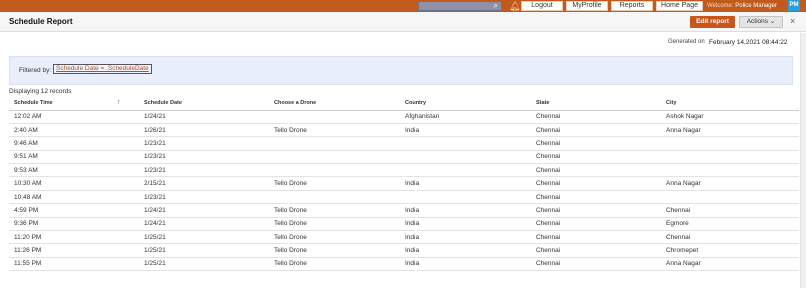 The image size is (806, 288). Describe the element at coordinates (74, 250) in the screenshot. I see `table-cell: 11:26 PM` at that location.